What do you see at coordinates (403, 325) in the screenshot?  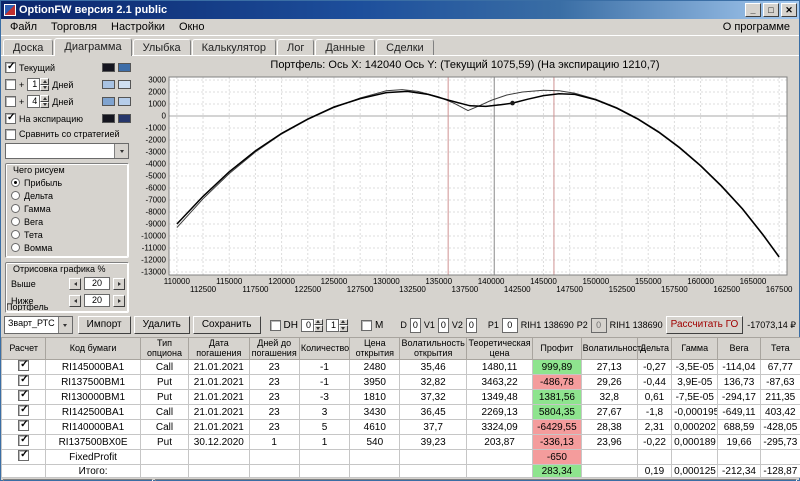 I see `d-label: D` at bounding box center [403, 325].